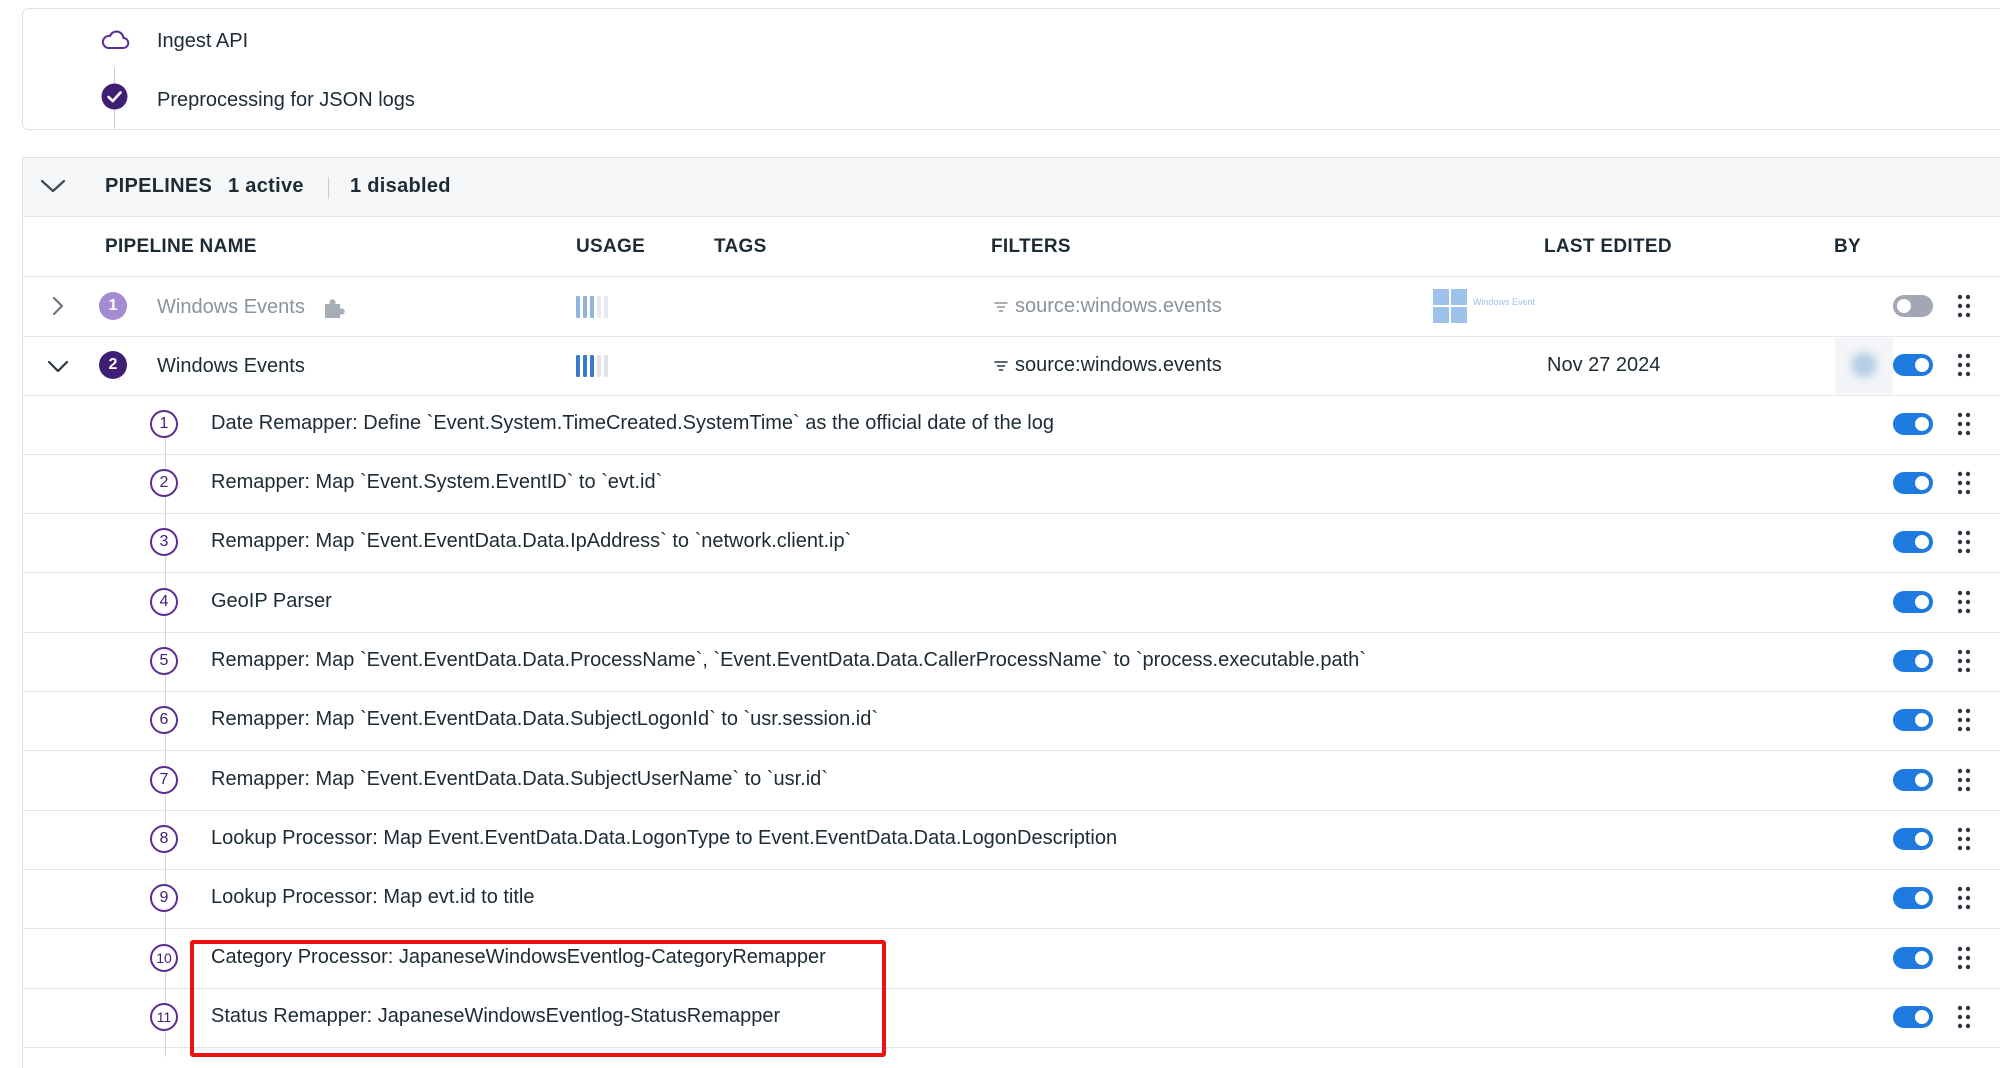 This screenshot has height=1068, width=2000. What do you see at coordinates (1011, 603) in the screenshot?
I see `processor-row: 4 GeoIP Parser` at bounding box center [1011, 603].